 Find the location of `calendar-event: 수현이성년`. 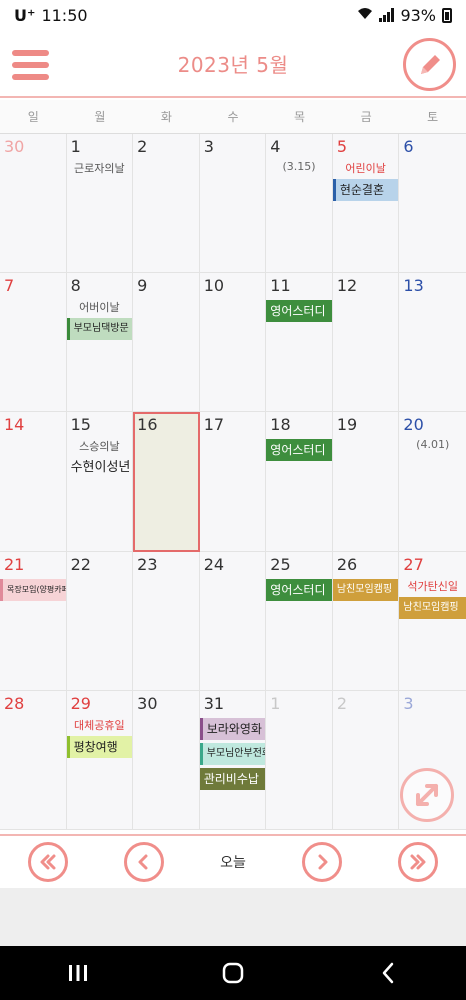

calendar-event: 수현이성년 is located at coordinates (100, 468).